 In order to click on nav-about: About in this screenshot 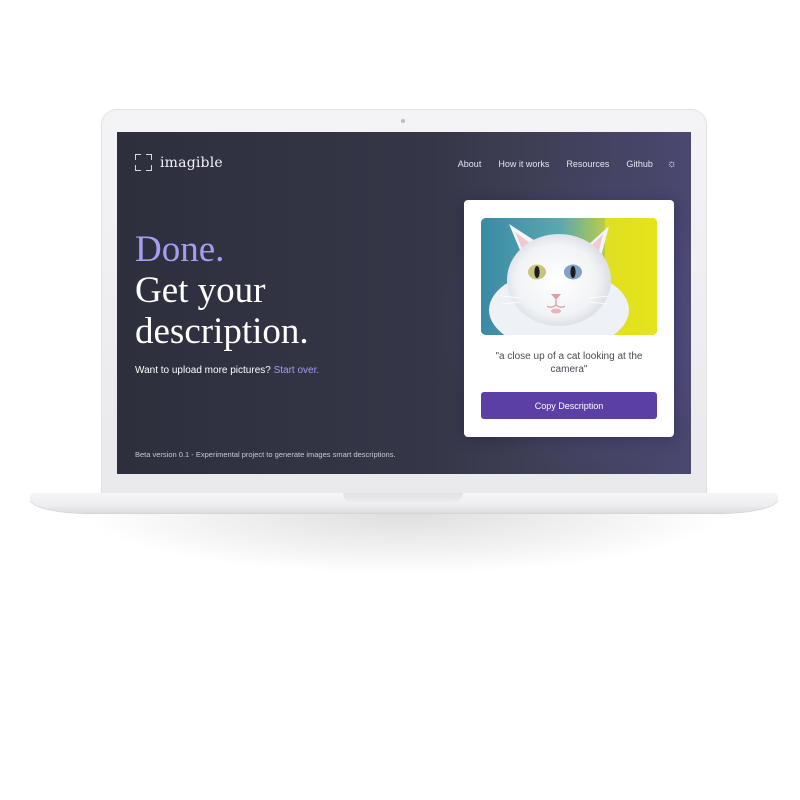, I will do `click(470, 164)`.